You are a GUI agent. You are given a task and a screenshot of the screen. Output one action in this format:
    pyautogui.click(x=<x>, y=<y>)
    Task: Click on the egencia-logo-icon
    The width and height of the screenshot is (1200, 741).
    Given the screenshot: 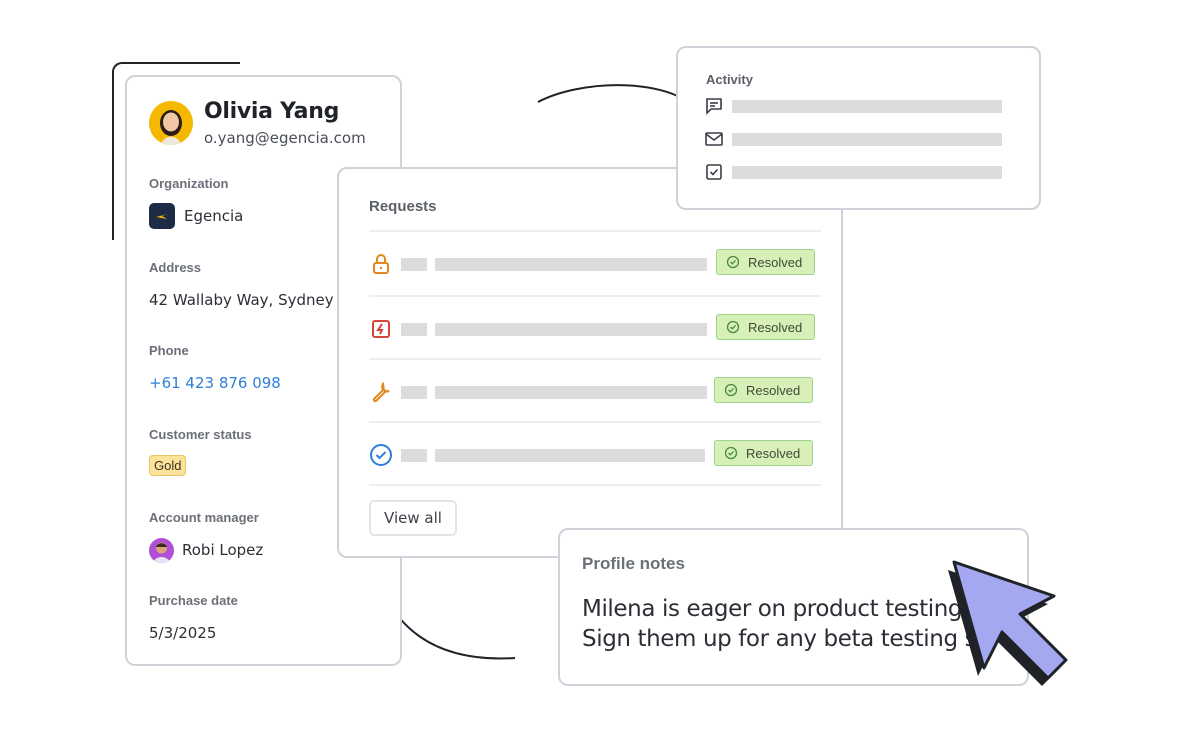 What is the action you would take?
    pyautogui.click(x=162, y=216)
    